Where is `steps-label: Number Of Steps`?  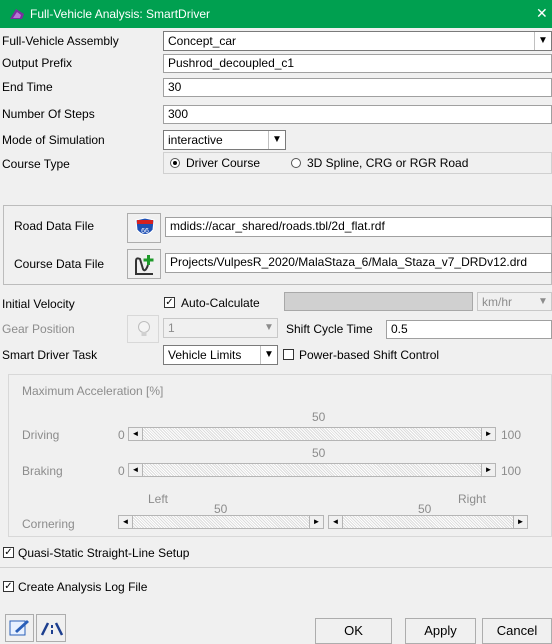
steps-label: Number Of Steps is located at coordinates (48, 114).